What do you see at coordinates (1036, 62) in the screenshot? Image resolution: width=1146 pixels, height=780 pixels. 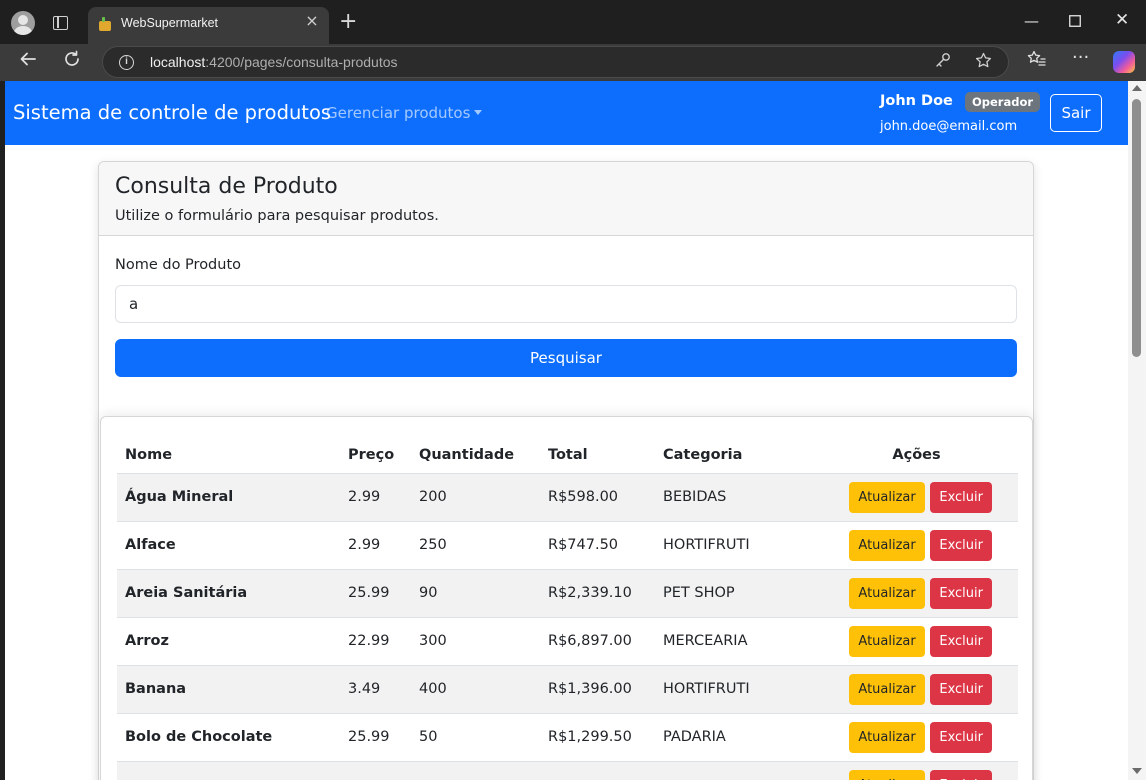 I see `favorites-icon` at bounding box center [1036, 62].